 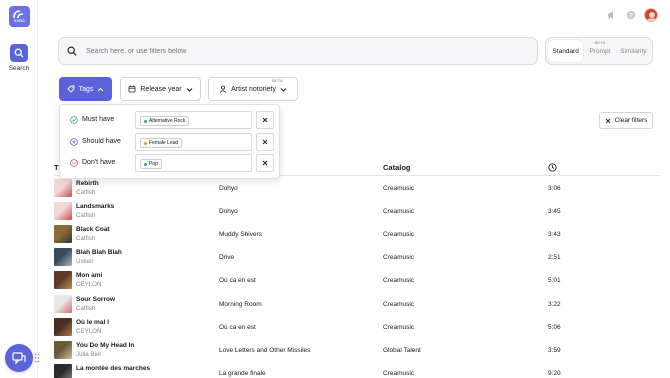 What do you see at coordinates (161, 143) in the screenshot?
I see `tag-chip: Female Lead` at bounding box center [161, 143].